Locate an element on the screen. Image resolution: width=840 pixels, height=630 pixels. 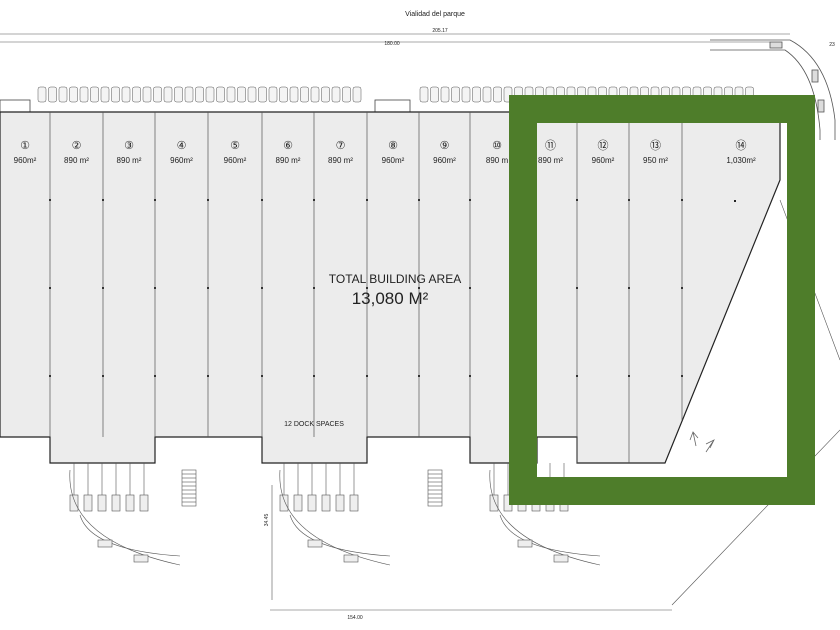
unit-area: 890 m is located at coordinates (497, 160).